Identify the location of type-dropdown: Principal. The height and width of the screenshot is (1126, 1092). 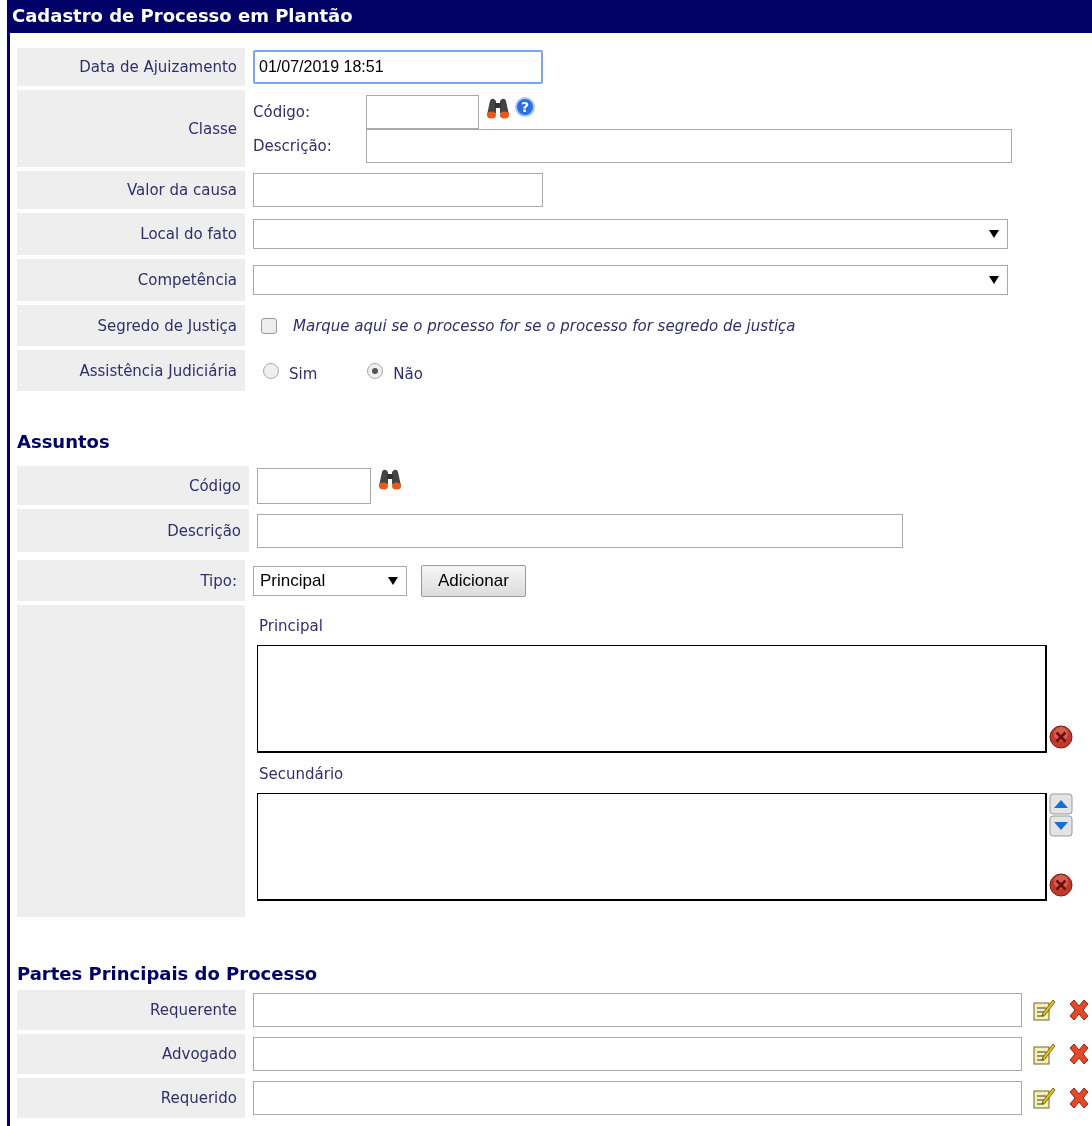
(330, 580).